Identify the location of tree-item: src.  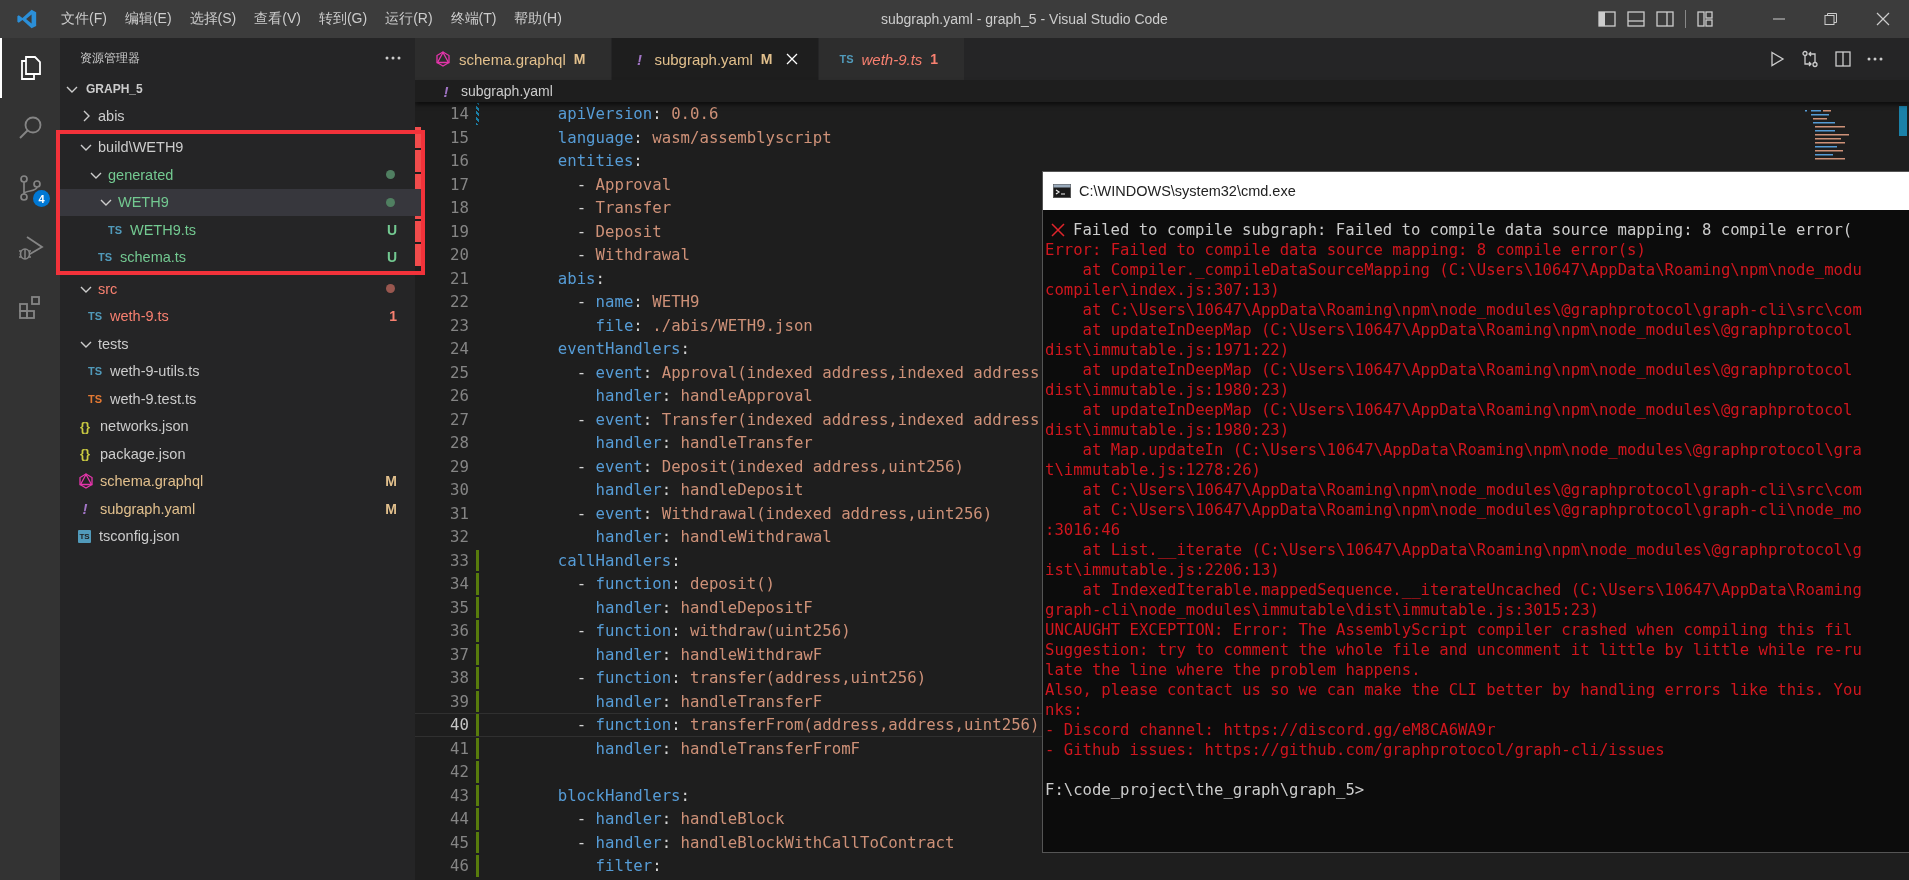
(237, 289).